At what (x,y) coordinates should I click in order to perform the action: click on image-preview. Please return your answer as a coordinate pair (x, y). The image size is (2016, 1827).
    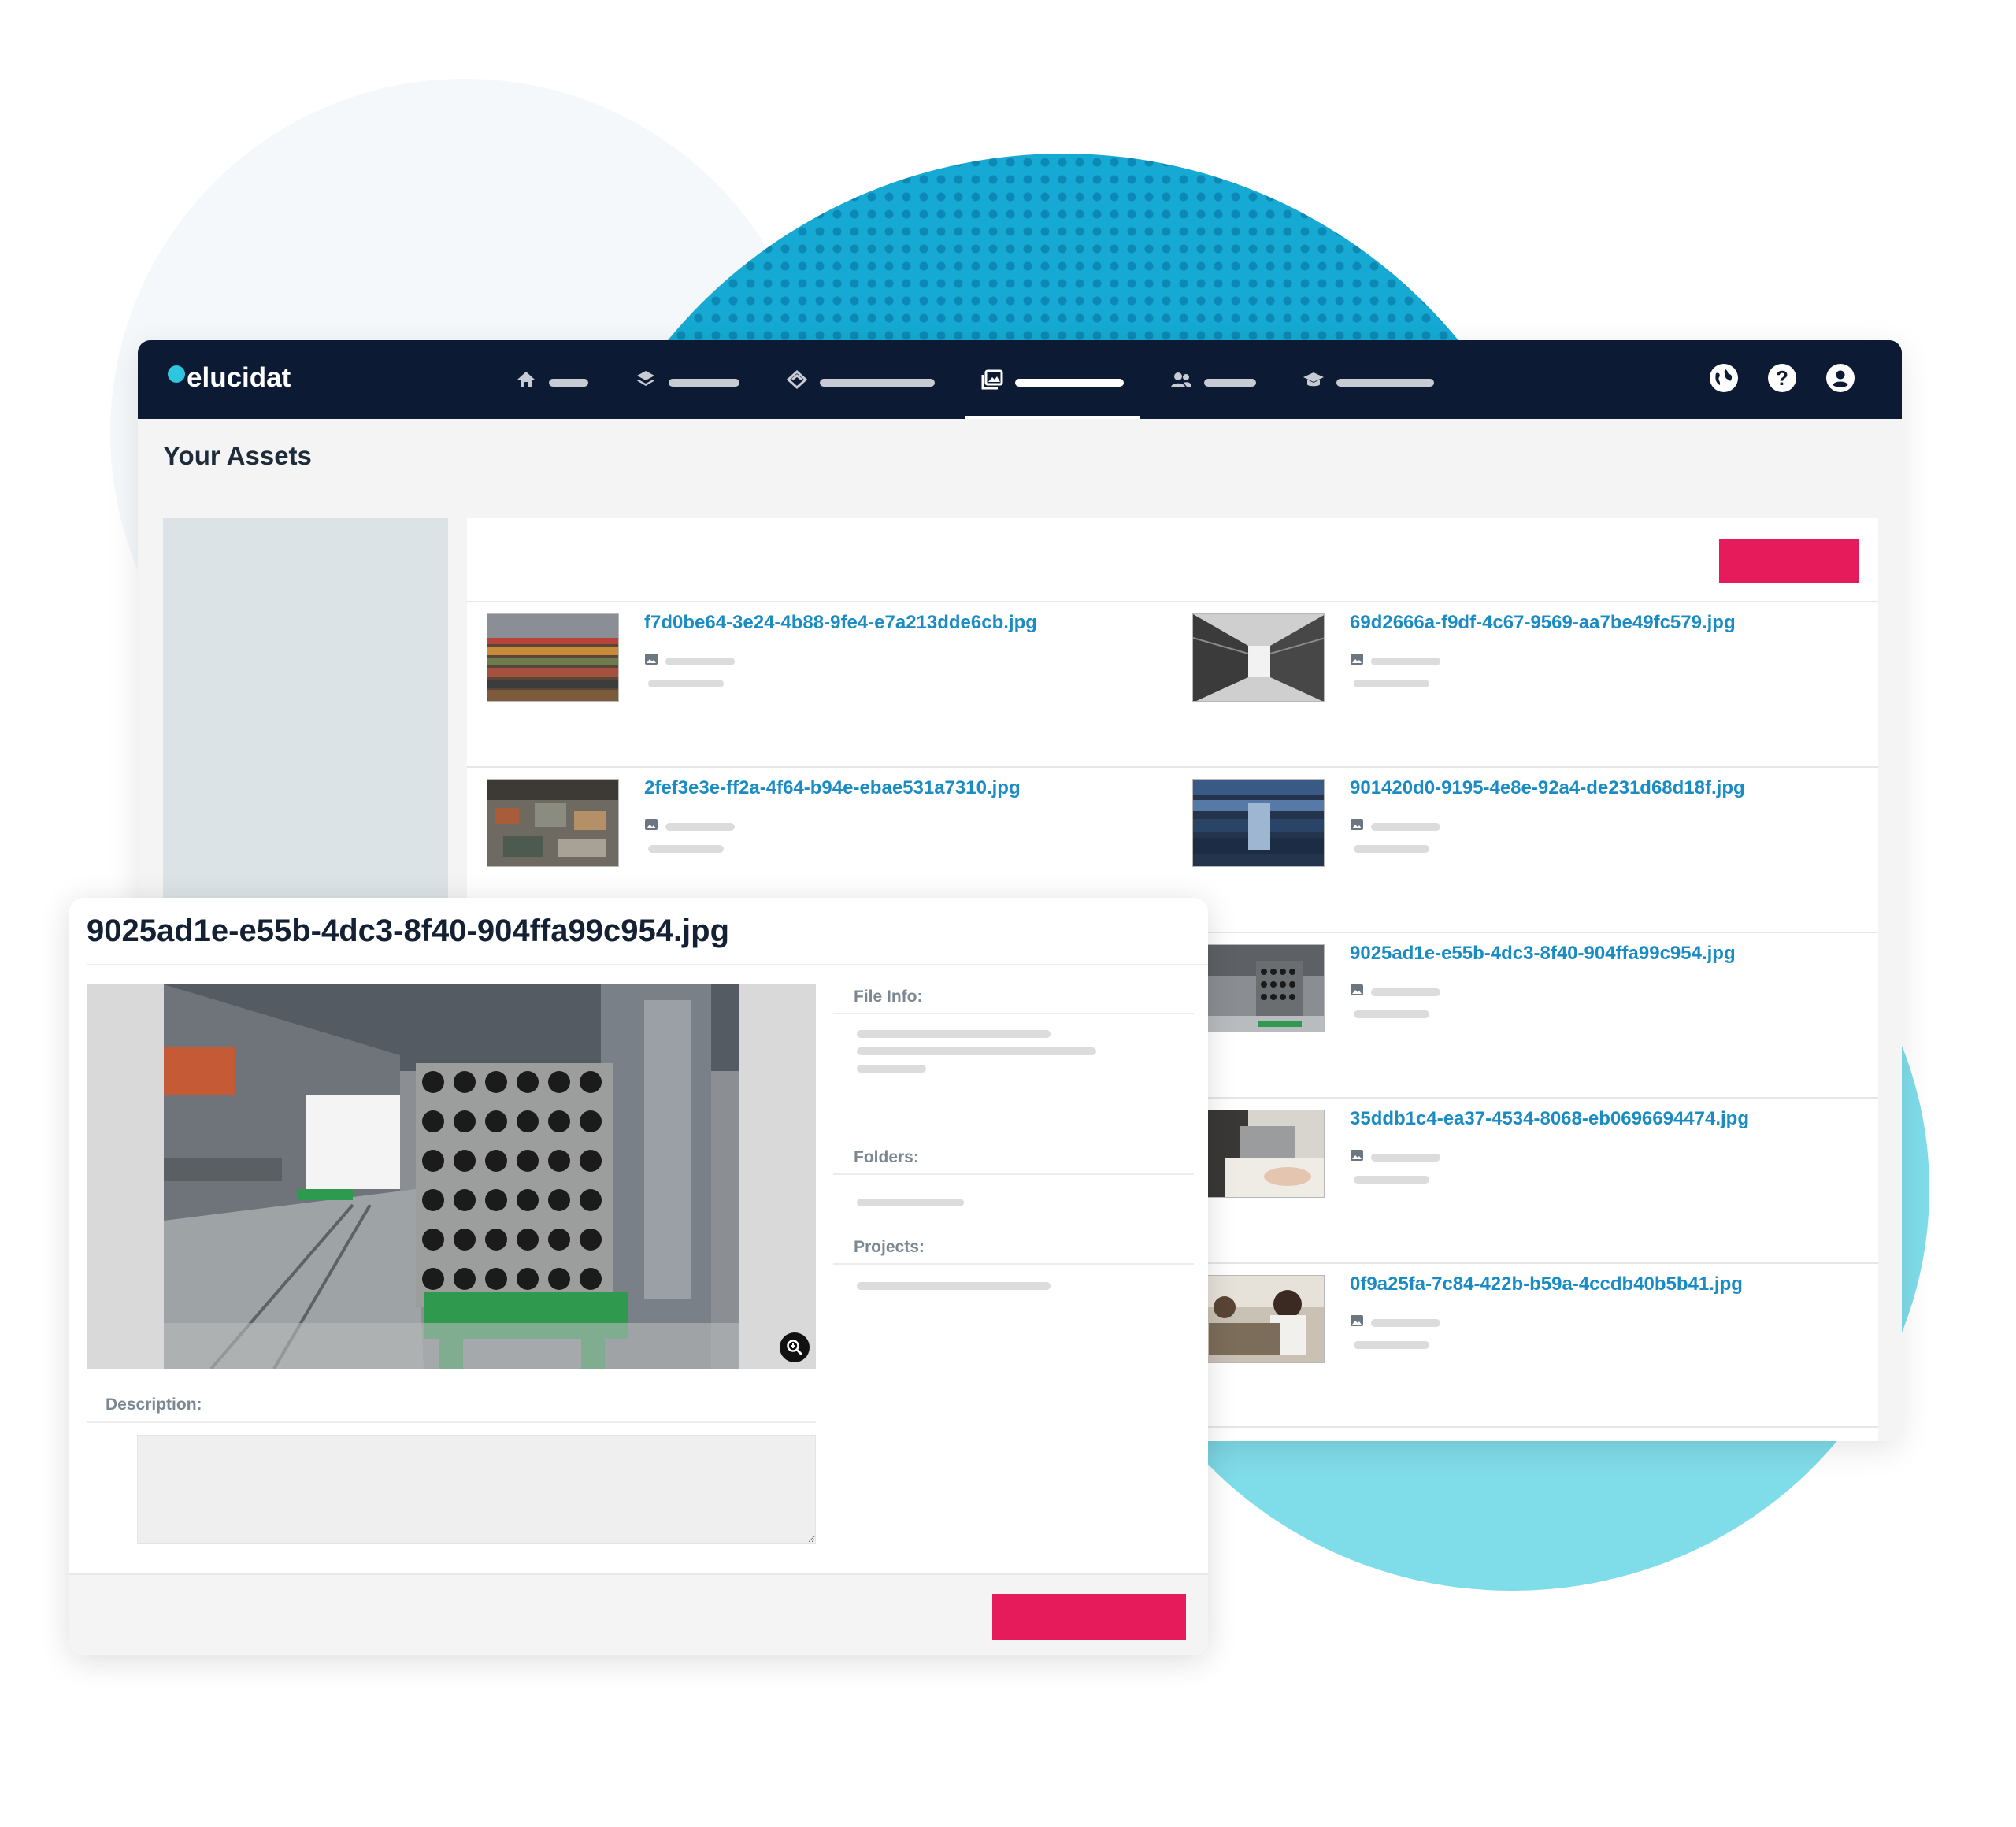
    Looking at the image, I should click on (451, 1176).